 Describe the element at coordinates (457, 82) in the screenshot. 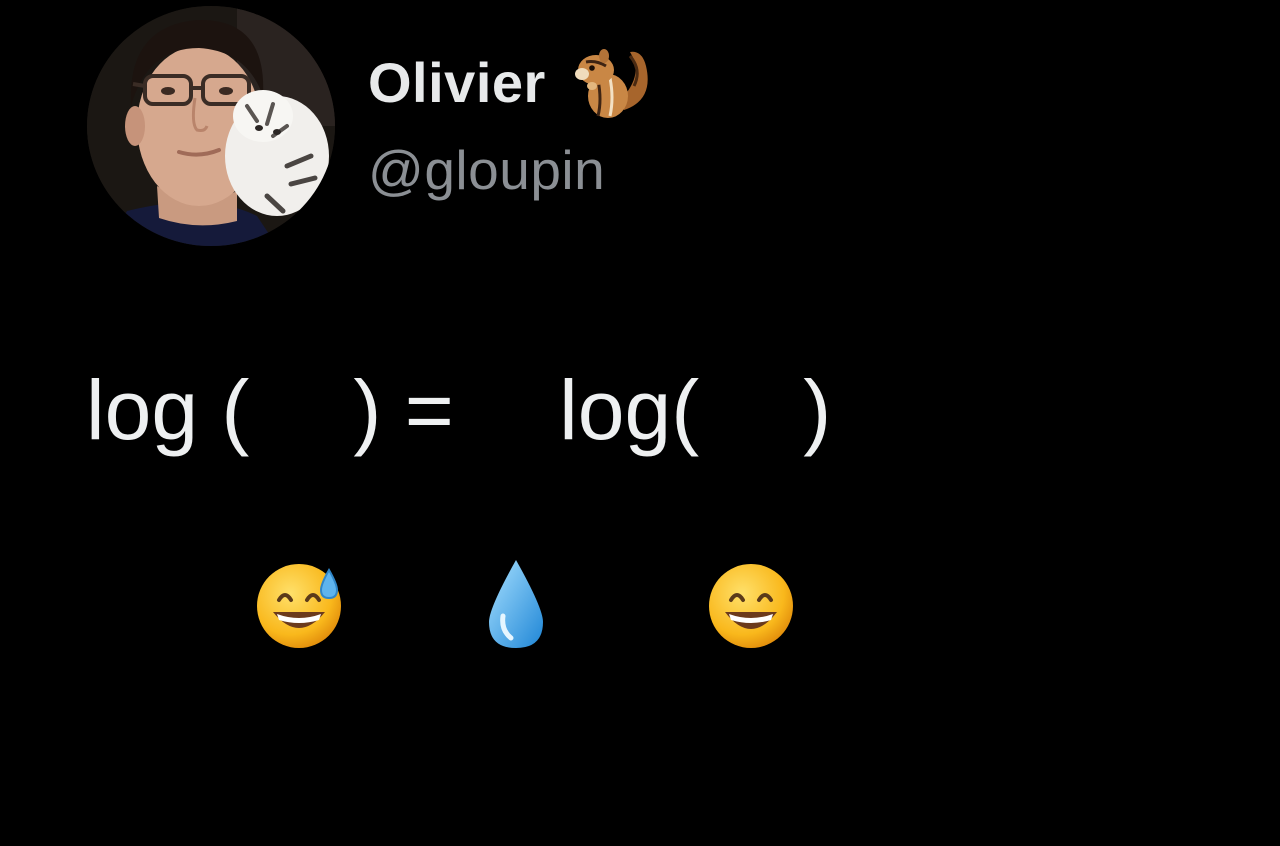

I see `display-name: Olivier` at that location.